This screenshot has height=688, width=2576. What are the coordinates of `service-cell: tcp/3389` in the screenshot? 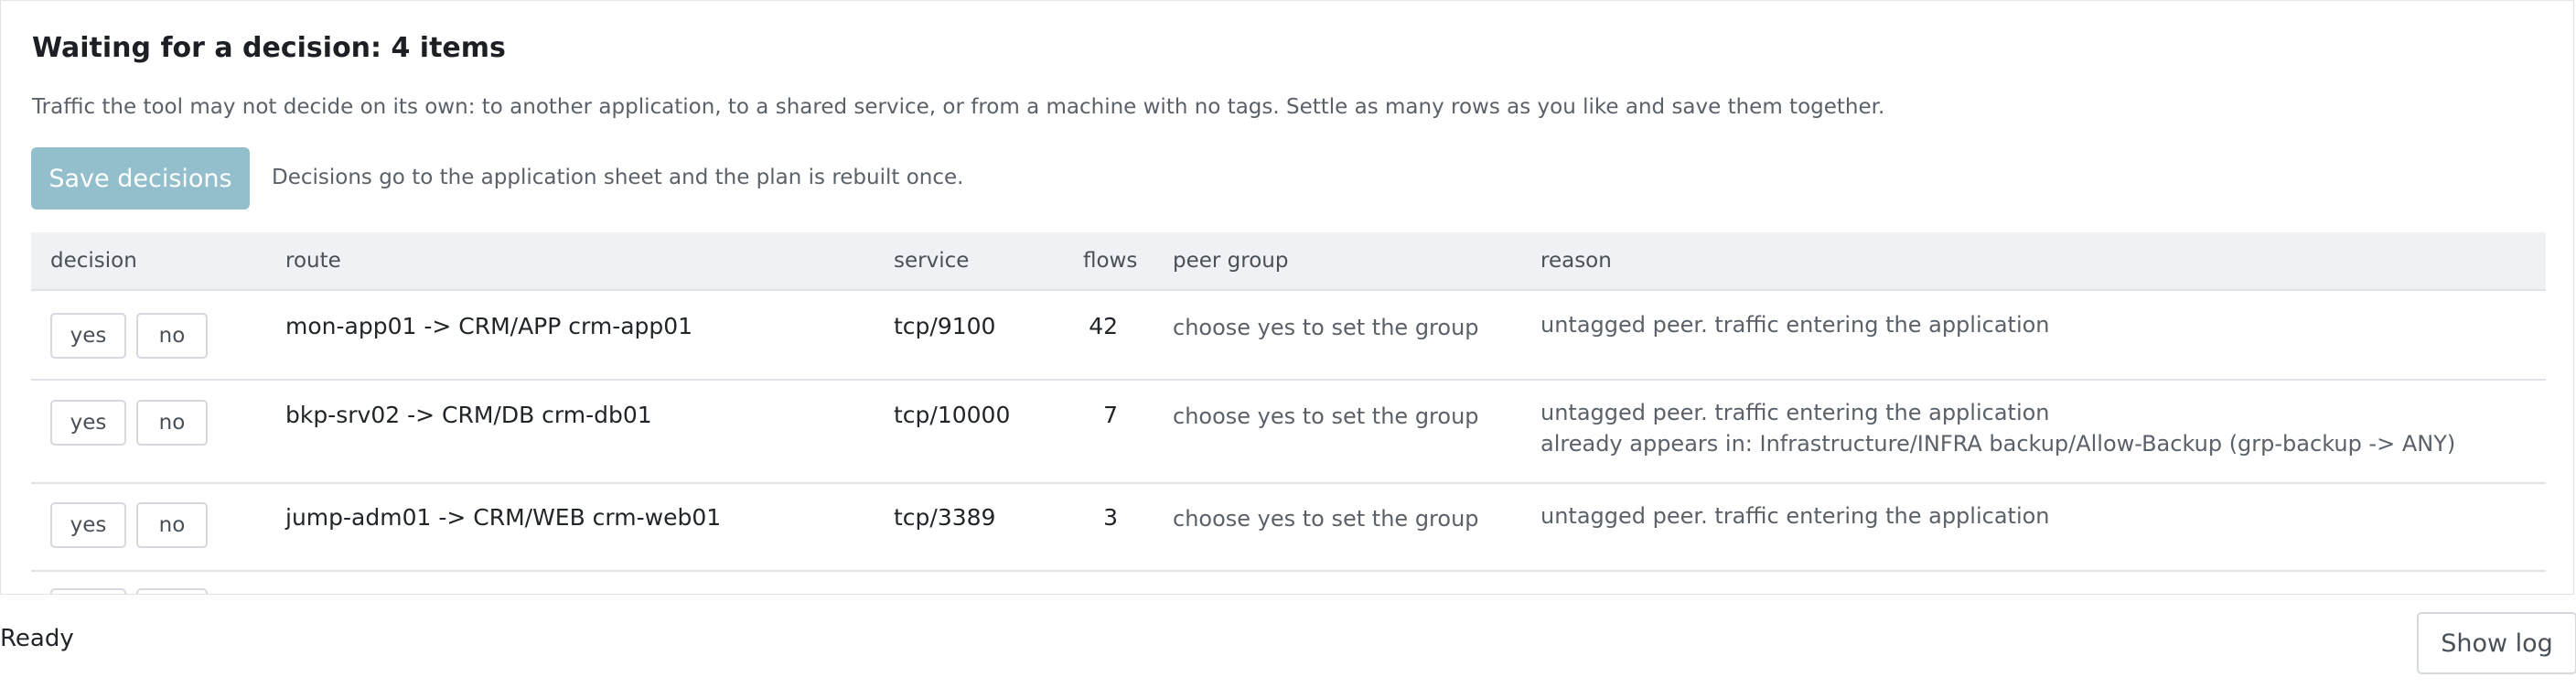 It's located at (945, 517).